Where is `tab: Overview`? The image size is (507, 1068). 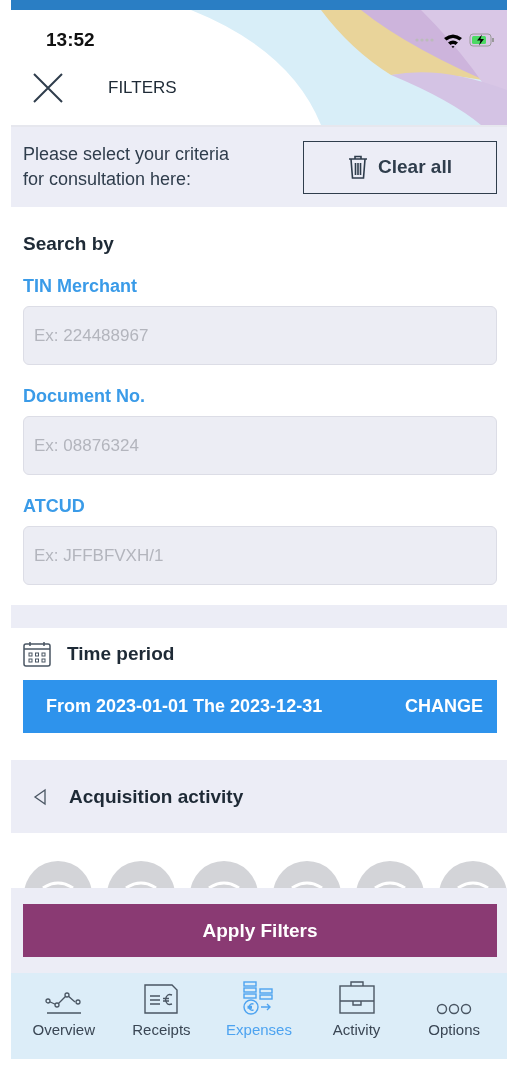
tab: Overview is located at coordinates (63, 1016).